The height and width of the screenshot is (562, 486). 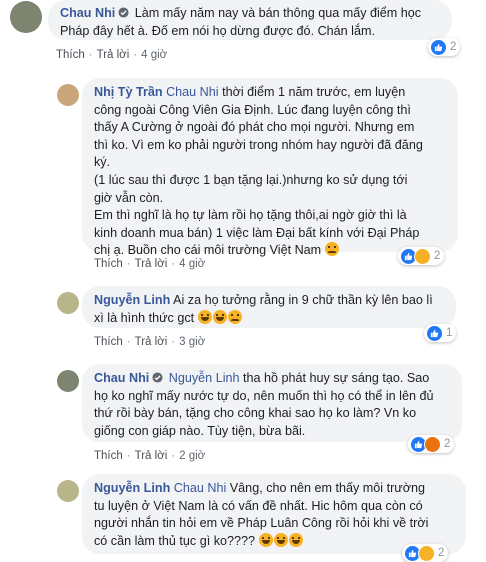 I want to click on comment-text: thời điểm 1 năm trước, em luyện, so click(x=312, y=92).